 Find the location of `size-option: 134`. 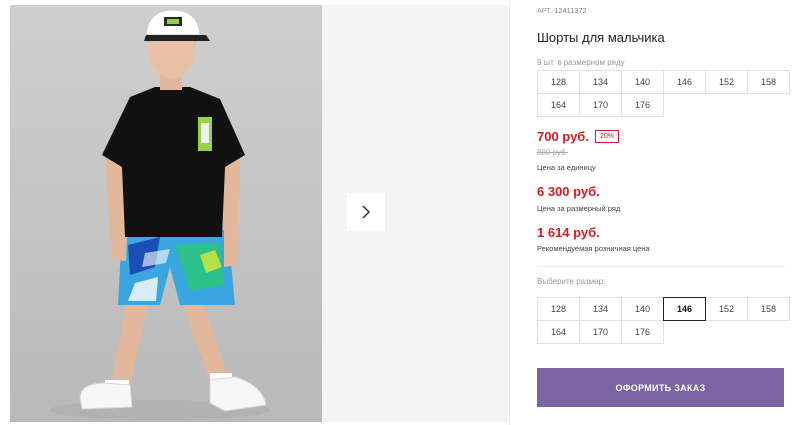

size-option: 134 is located at coordinates (600, 309).